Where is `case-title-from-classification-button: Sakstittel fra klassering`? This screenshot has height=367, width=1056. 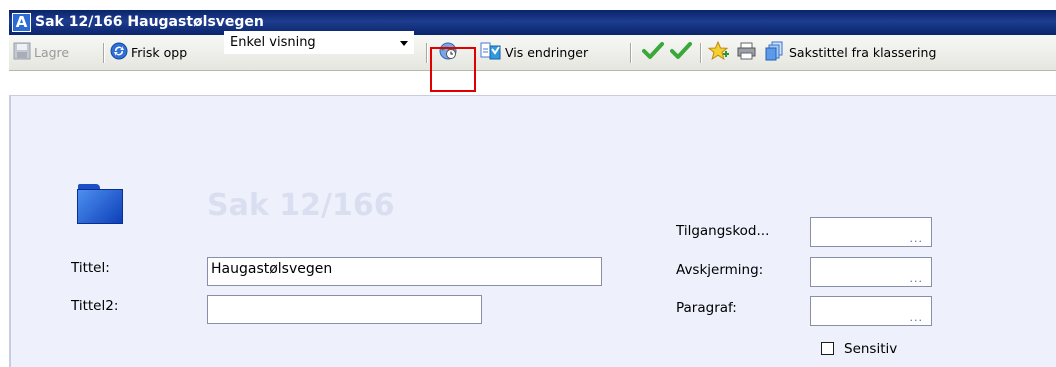
case-title-from-classification-button: Sakstittel fra klassering is located at coordinates (850, 52).